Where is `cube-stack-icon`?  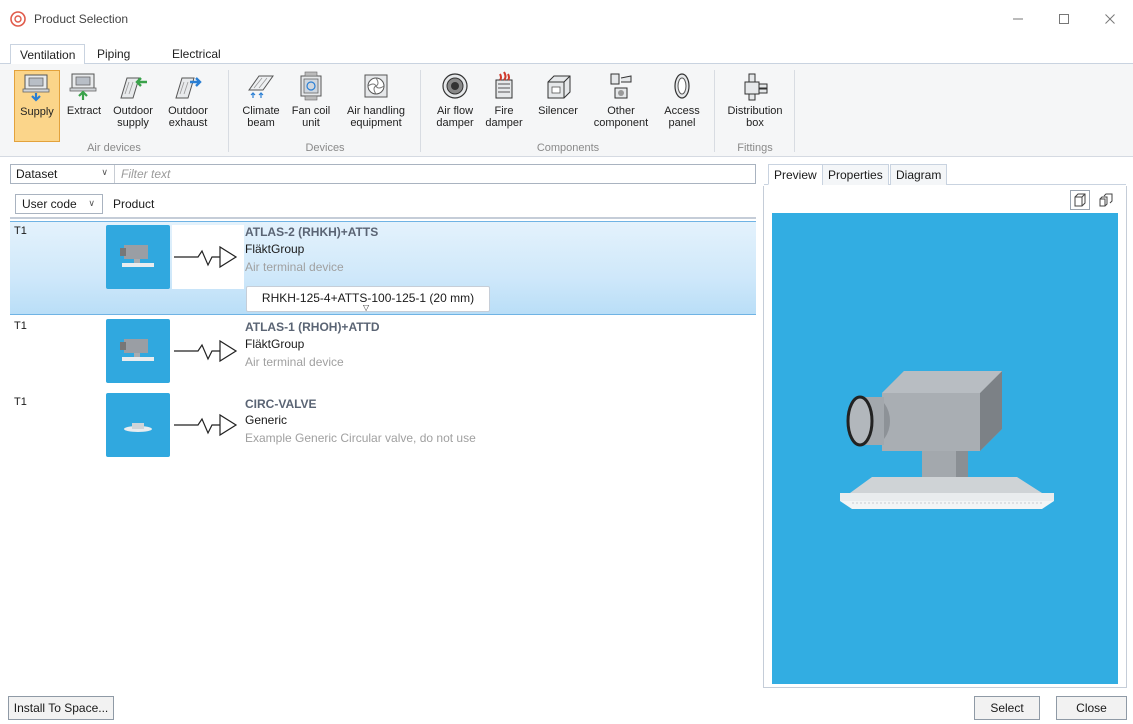
cube-stack-icon is located at coordinates (1106, 200).